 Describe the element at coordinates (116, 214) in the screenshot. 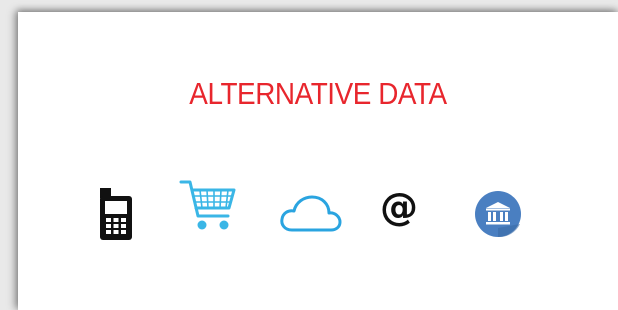

I see `mobile-phone-icon` at that location.